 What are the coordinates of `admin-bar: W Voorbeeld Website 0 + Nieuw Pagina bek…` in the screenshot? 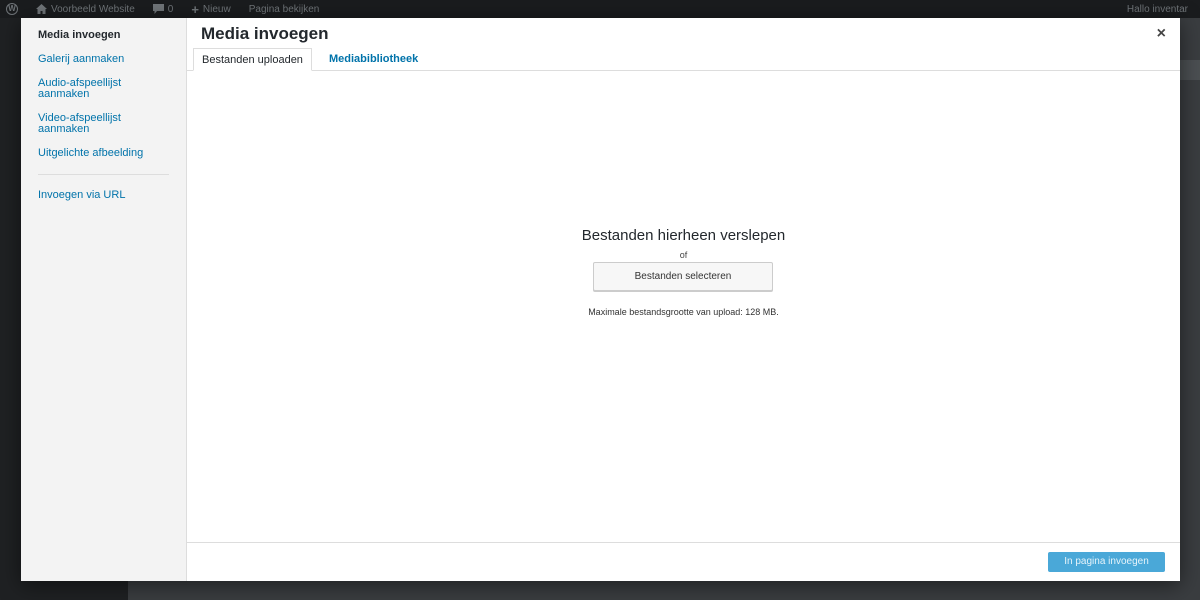 It's located at (600, 9).